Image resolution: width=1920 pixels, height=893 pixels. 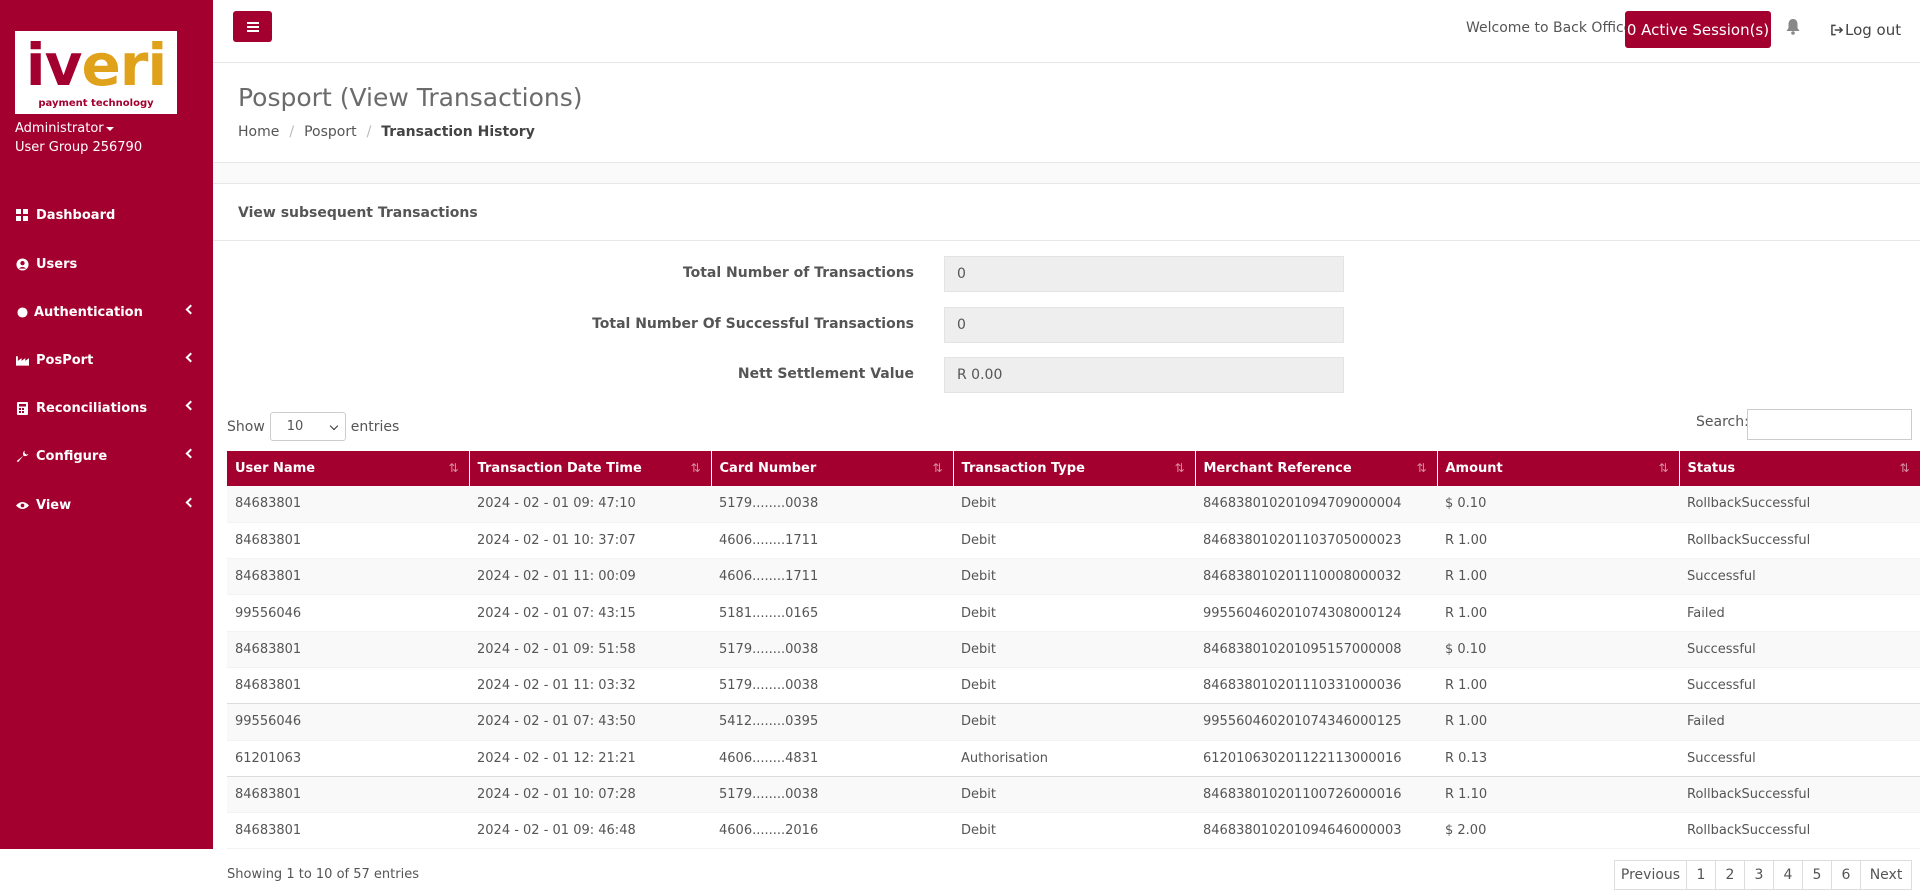 What do you see at coordinates (1799, 722) in the screenshot?
I see `cell-status: Failed` at bounding box center [1799, 722].